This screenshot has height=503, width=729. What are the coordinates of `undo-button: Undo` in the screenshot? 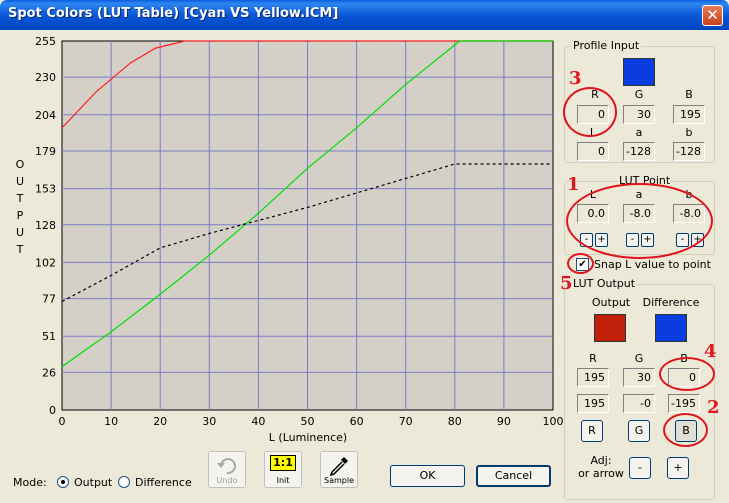 It's located at (227, 469).